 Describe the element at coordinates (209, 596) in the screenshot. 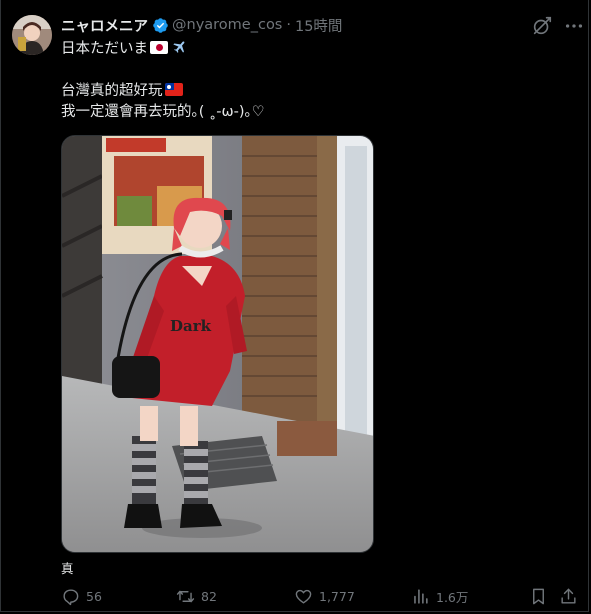

I see `repost-count: 82` at that location.